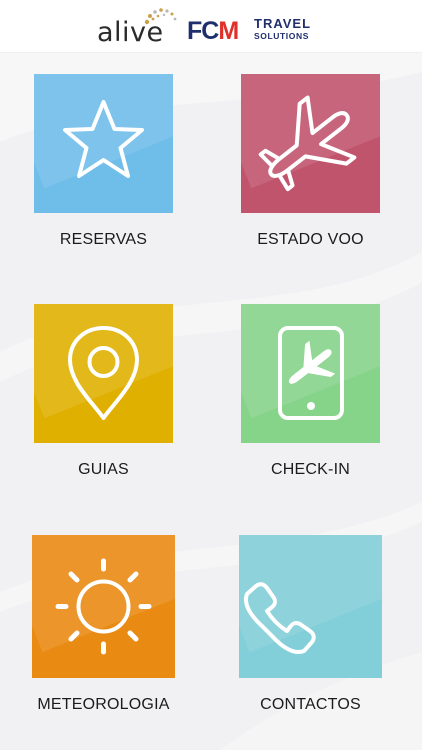  I want to click on meteorologia-tile-box, so click(103, 606).